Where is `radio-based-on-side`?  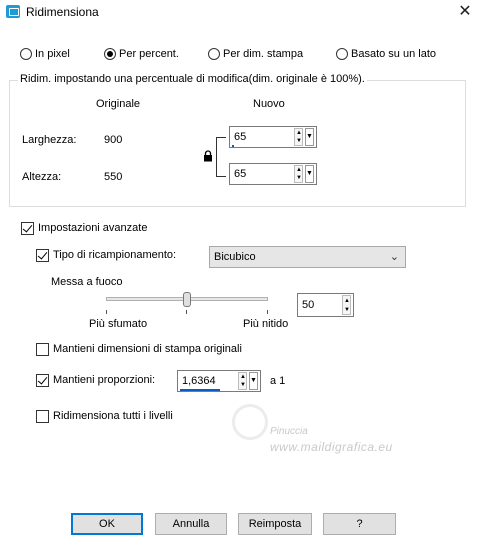 radio-based-on-side is located at coordinates (342, 54).